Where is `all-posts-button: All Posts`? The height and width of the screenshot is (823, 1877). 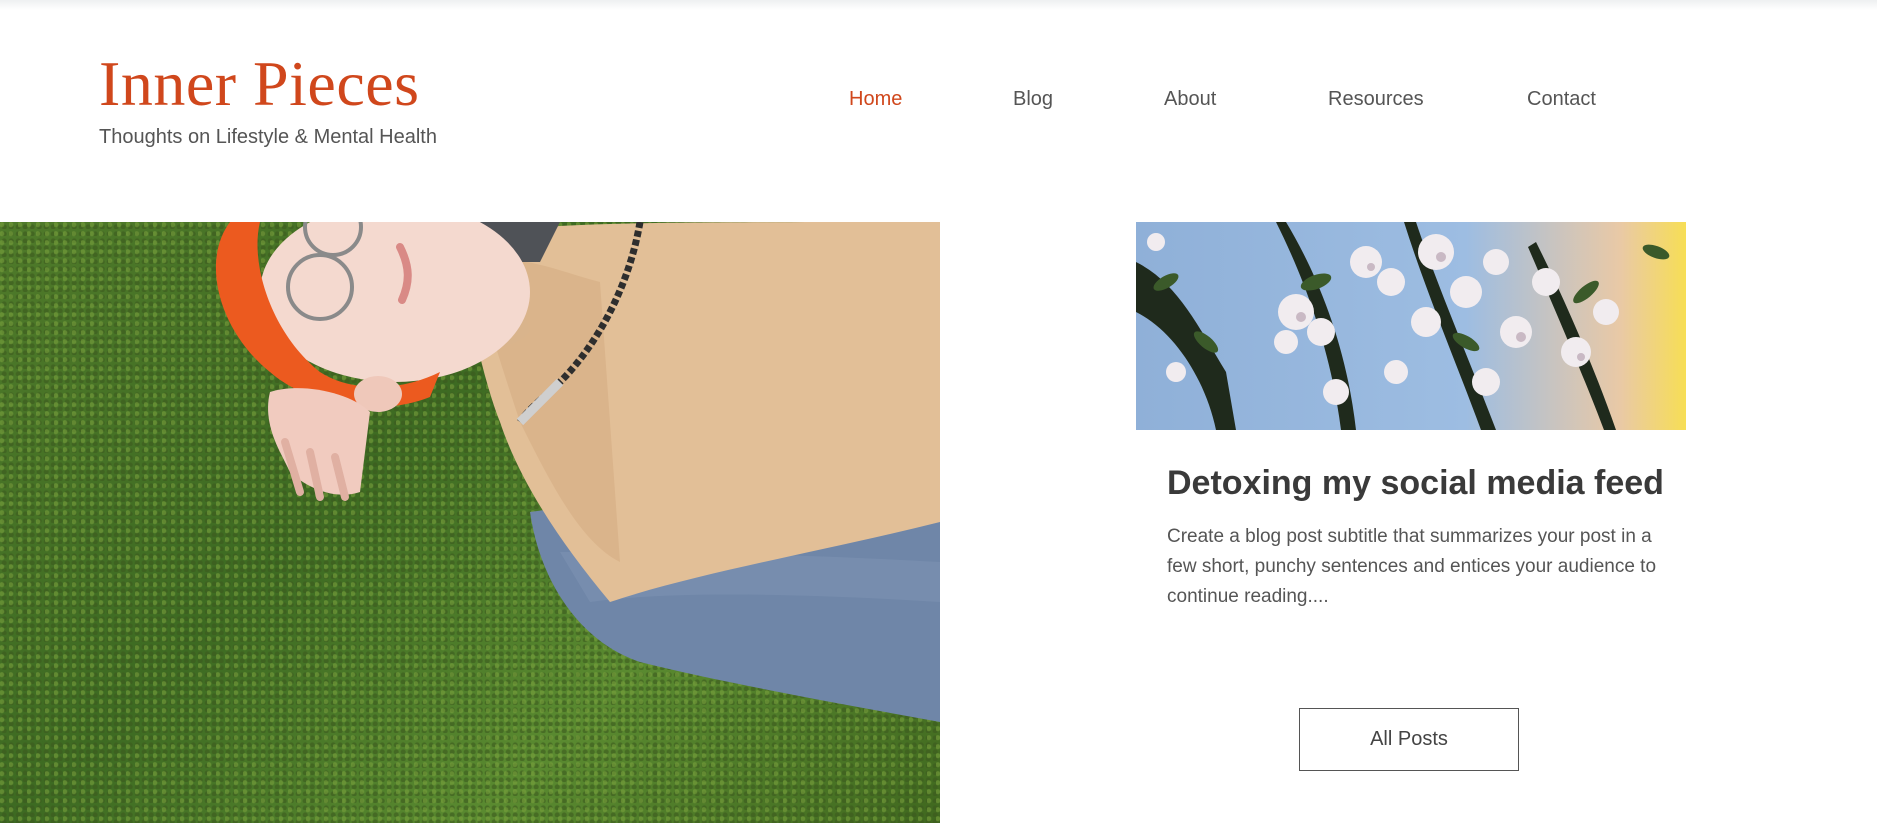
all-posts-button: All Posts is located at coordinates (1409, 739).